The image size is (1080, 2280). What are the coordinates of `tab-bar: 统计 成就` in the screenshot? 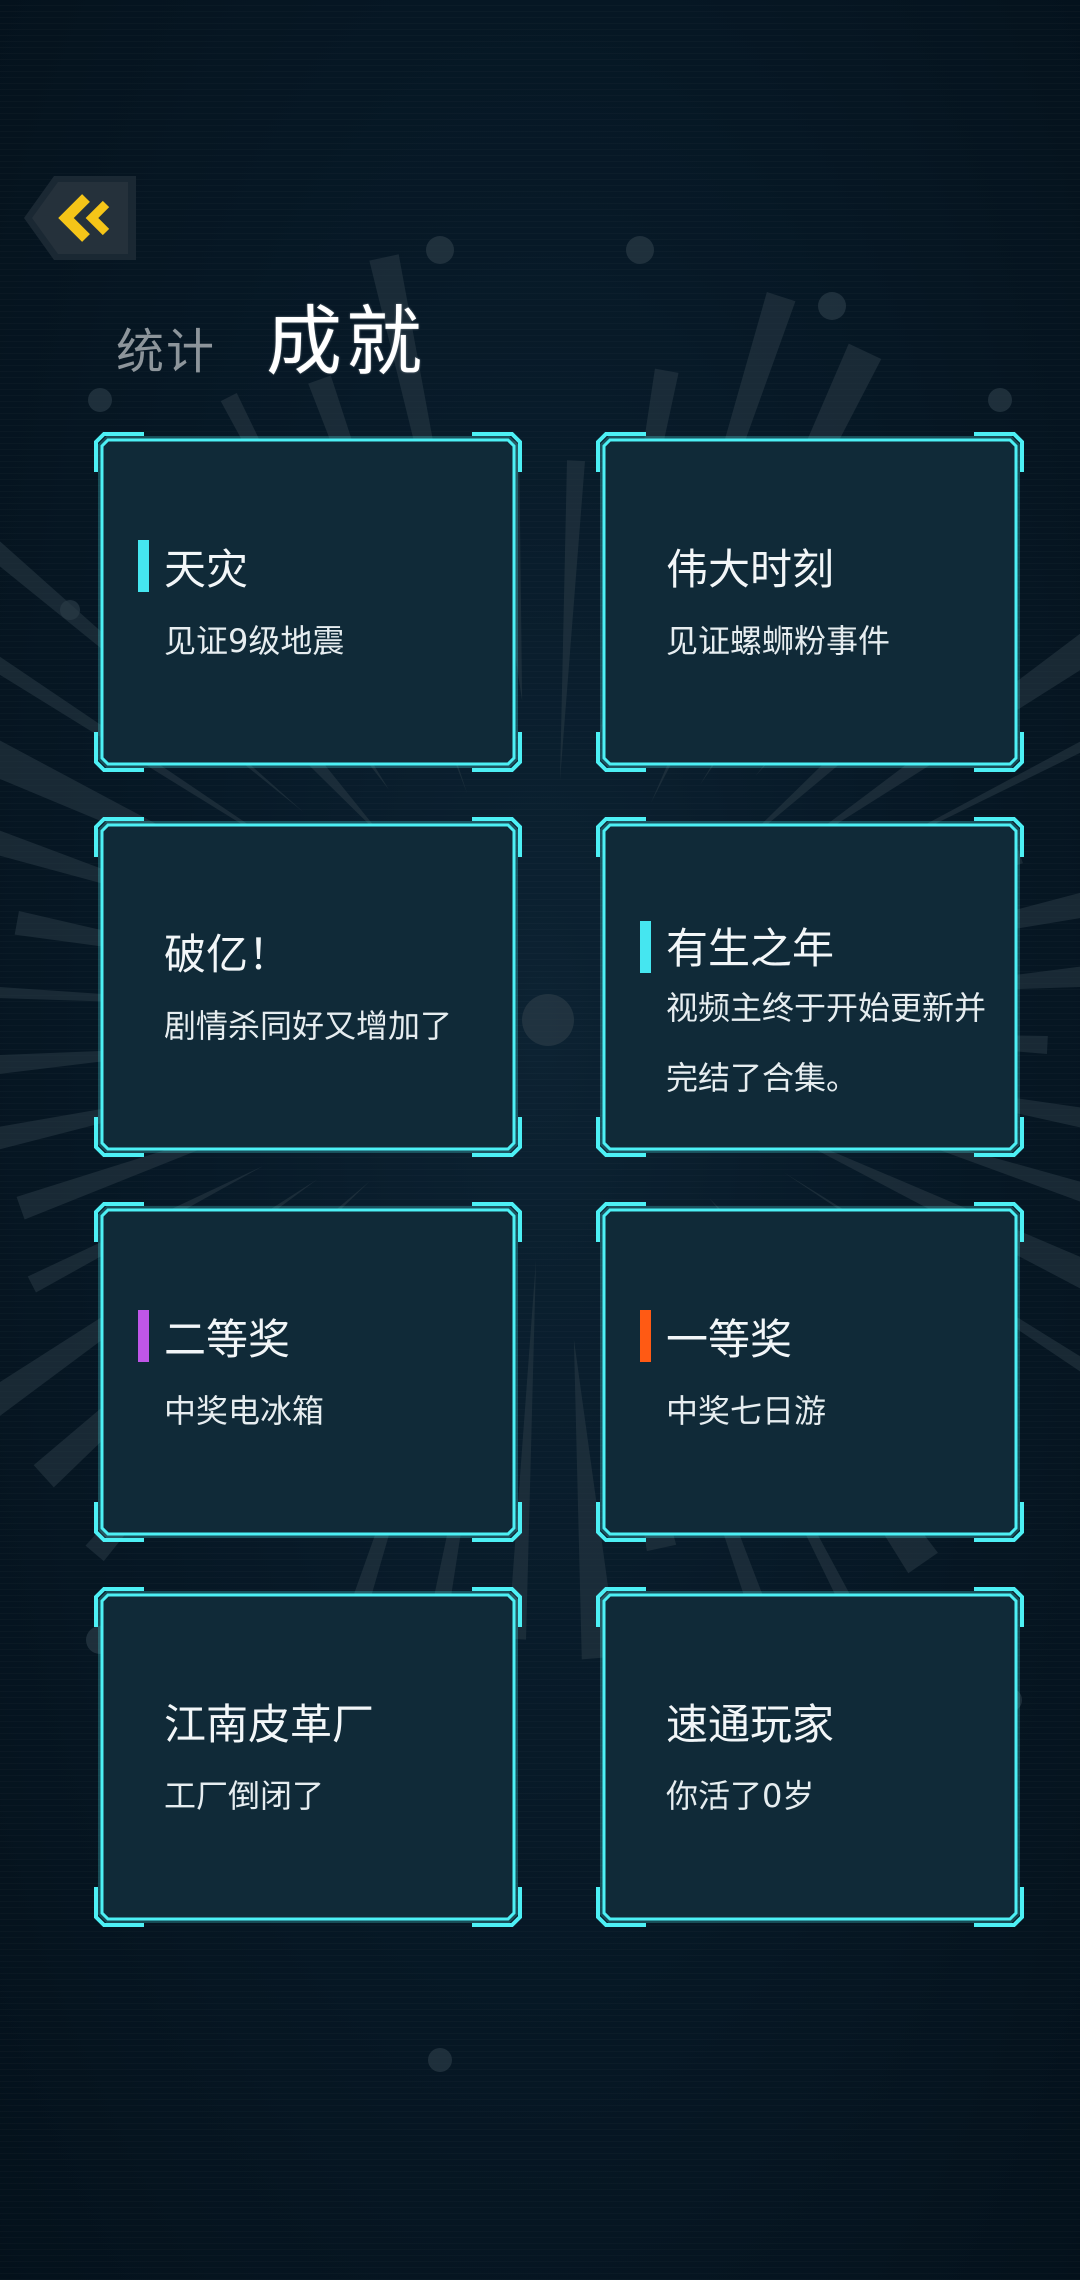 It's located at (271, 335).